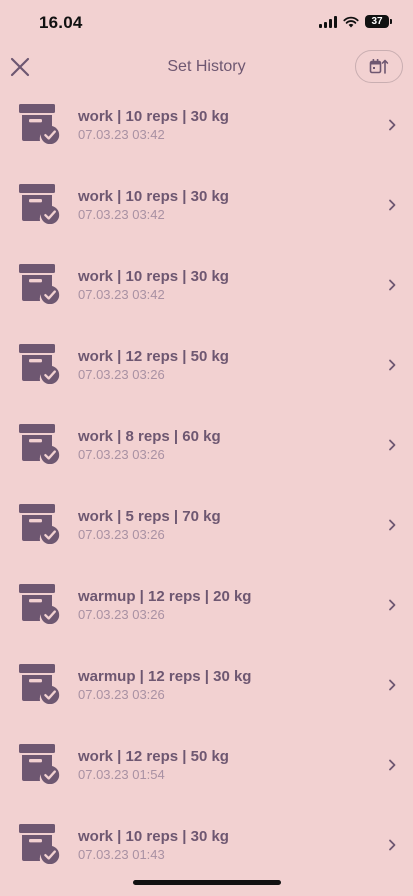 The width and height of the screenshot is (413, 896). What do you see at coordinates (165, 596) in the screenshot?
I see `list-item-title: warmup | 12 reps | 20 kg` at bounding box center [165, 596].